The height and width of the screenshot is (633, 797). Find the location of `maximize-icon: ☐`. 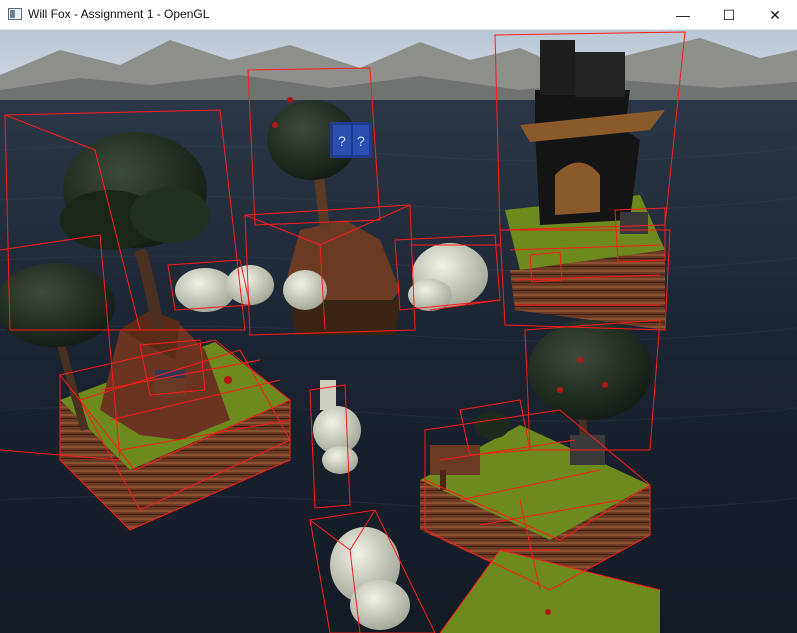

maximize-icon: ☐ is located at coordinates (729, 14).